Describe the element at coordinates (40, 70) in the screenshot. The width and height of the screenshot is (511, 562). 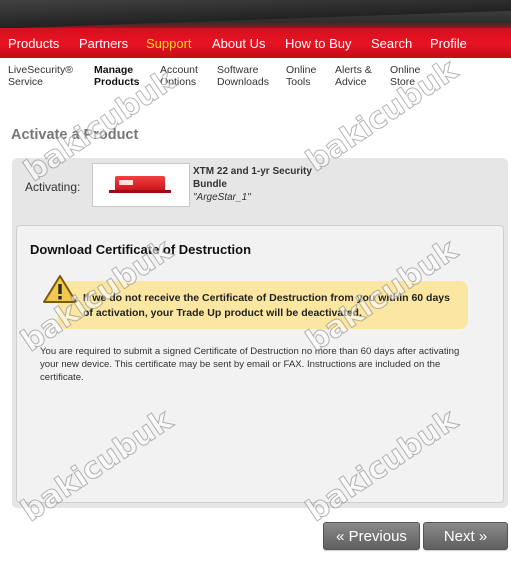
I see `subnav-label-line1: LiveSecurity®` at that location.